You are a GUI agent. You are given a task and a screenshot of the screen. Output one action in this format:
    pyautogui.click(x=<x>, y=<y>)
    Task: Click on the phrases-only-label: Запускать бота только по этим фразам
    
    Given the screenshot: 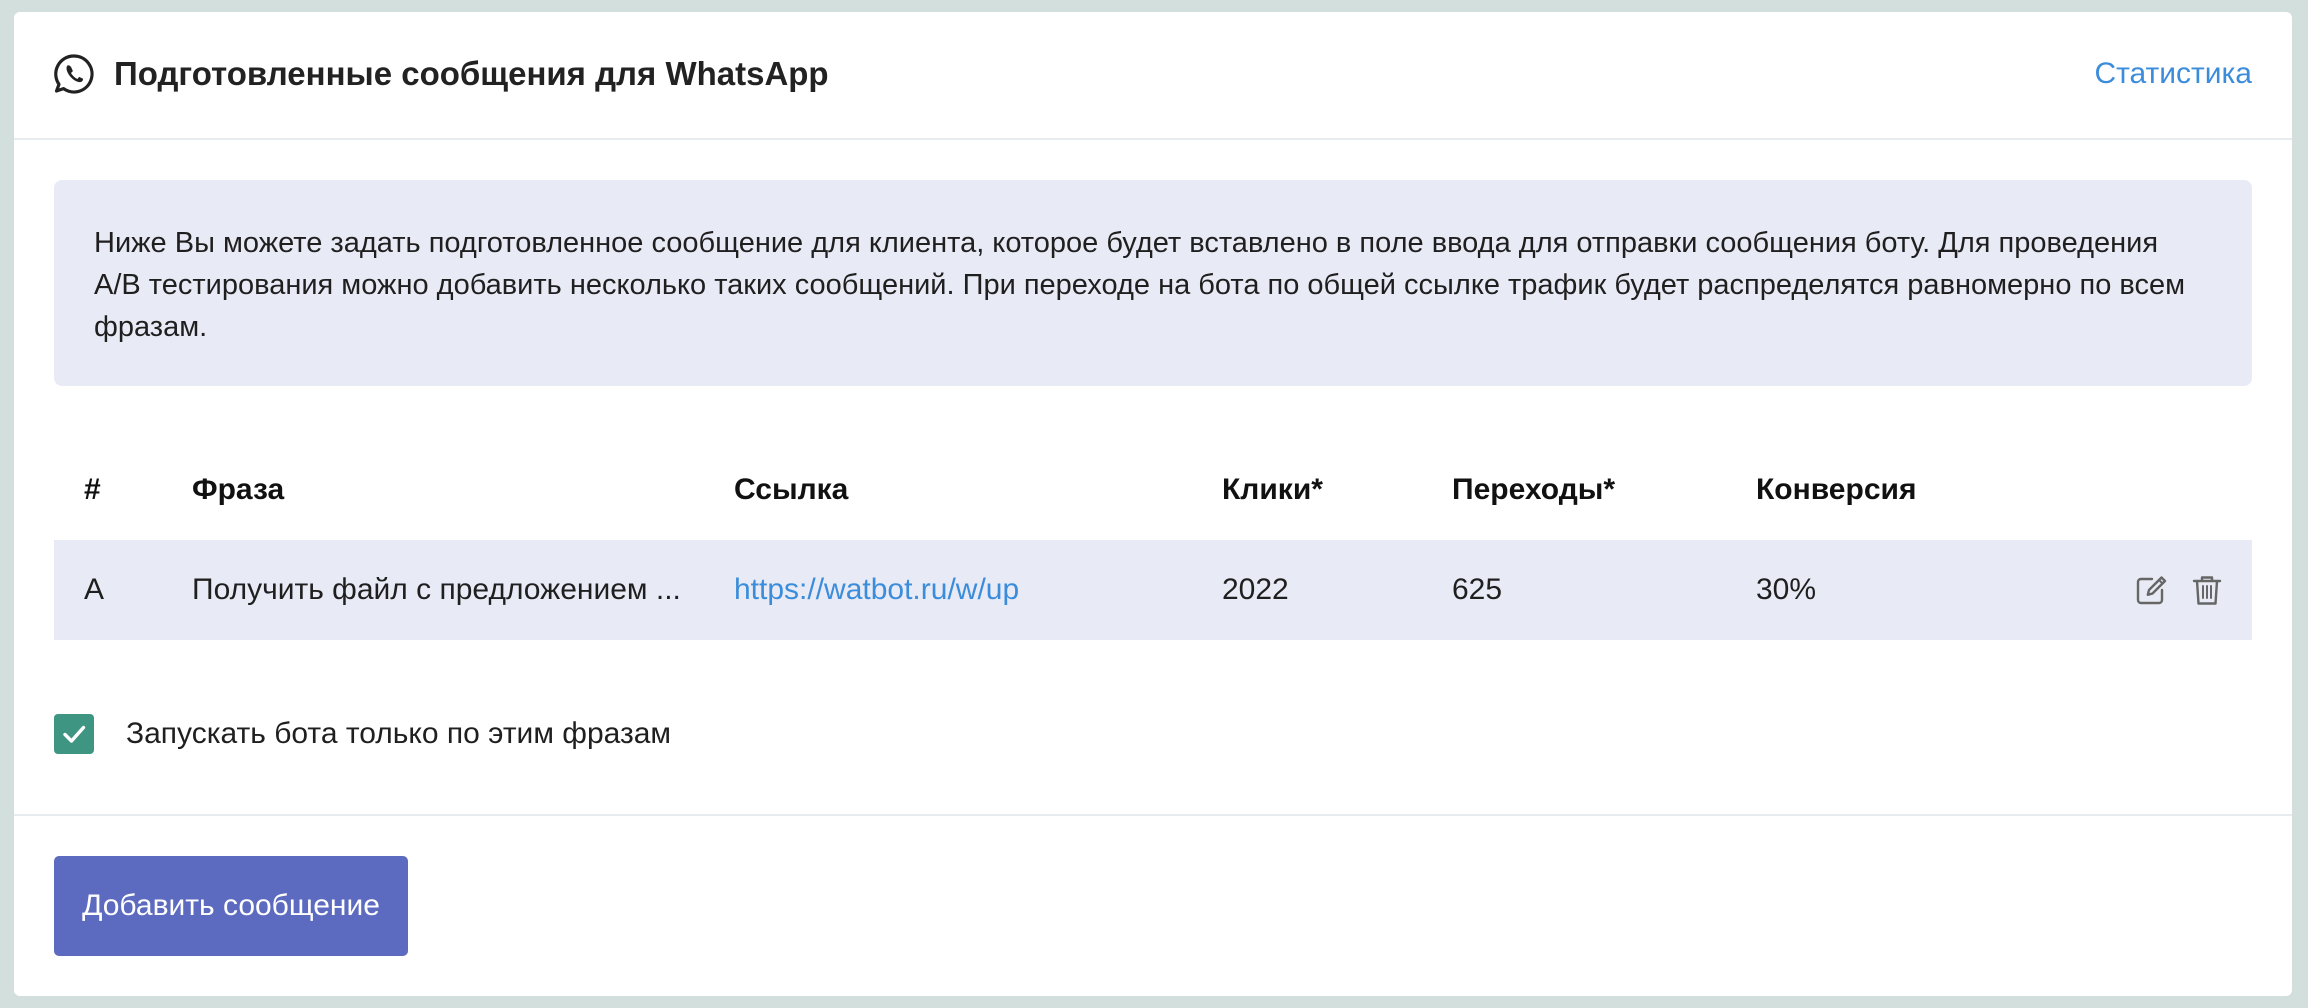 What is the action you would take?
    pyautogui.click(x=399, y=733)
    